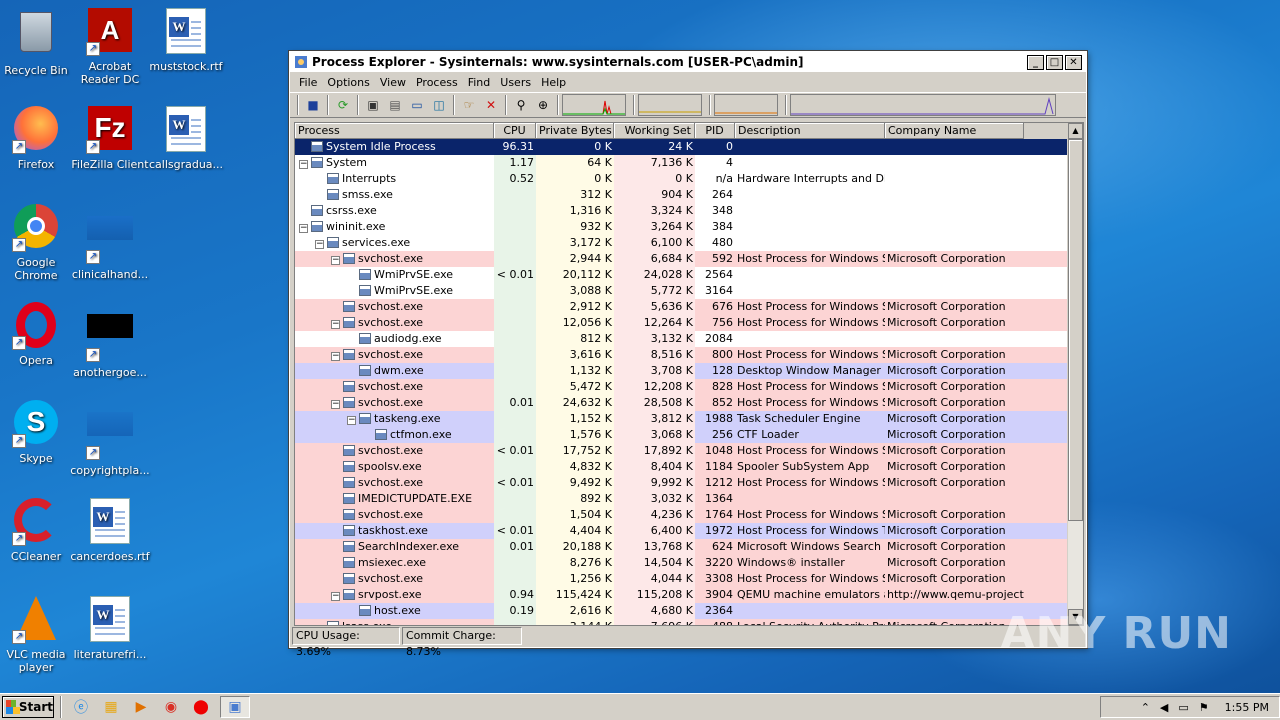  Describe the element at coordinates (81, 707) in the screenshot. I see `ie-icon: ⓔ` at that location.